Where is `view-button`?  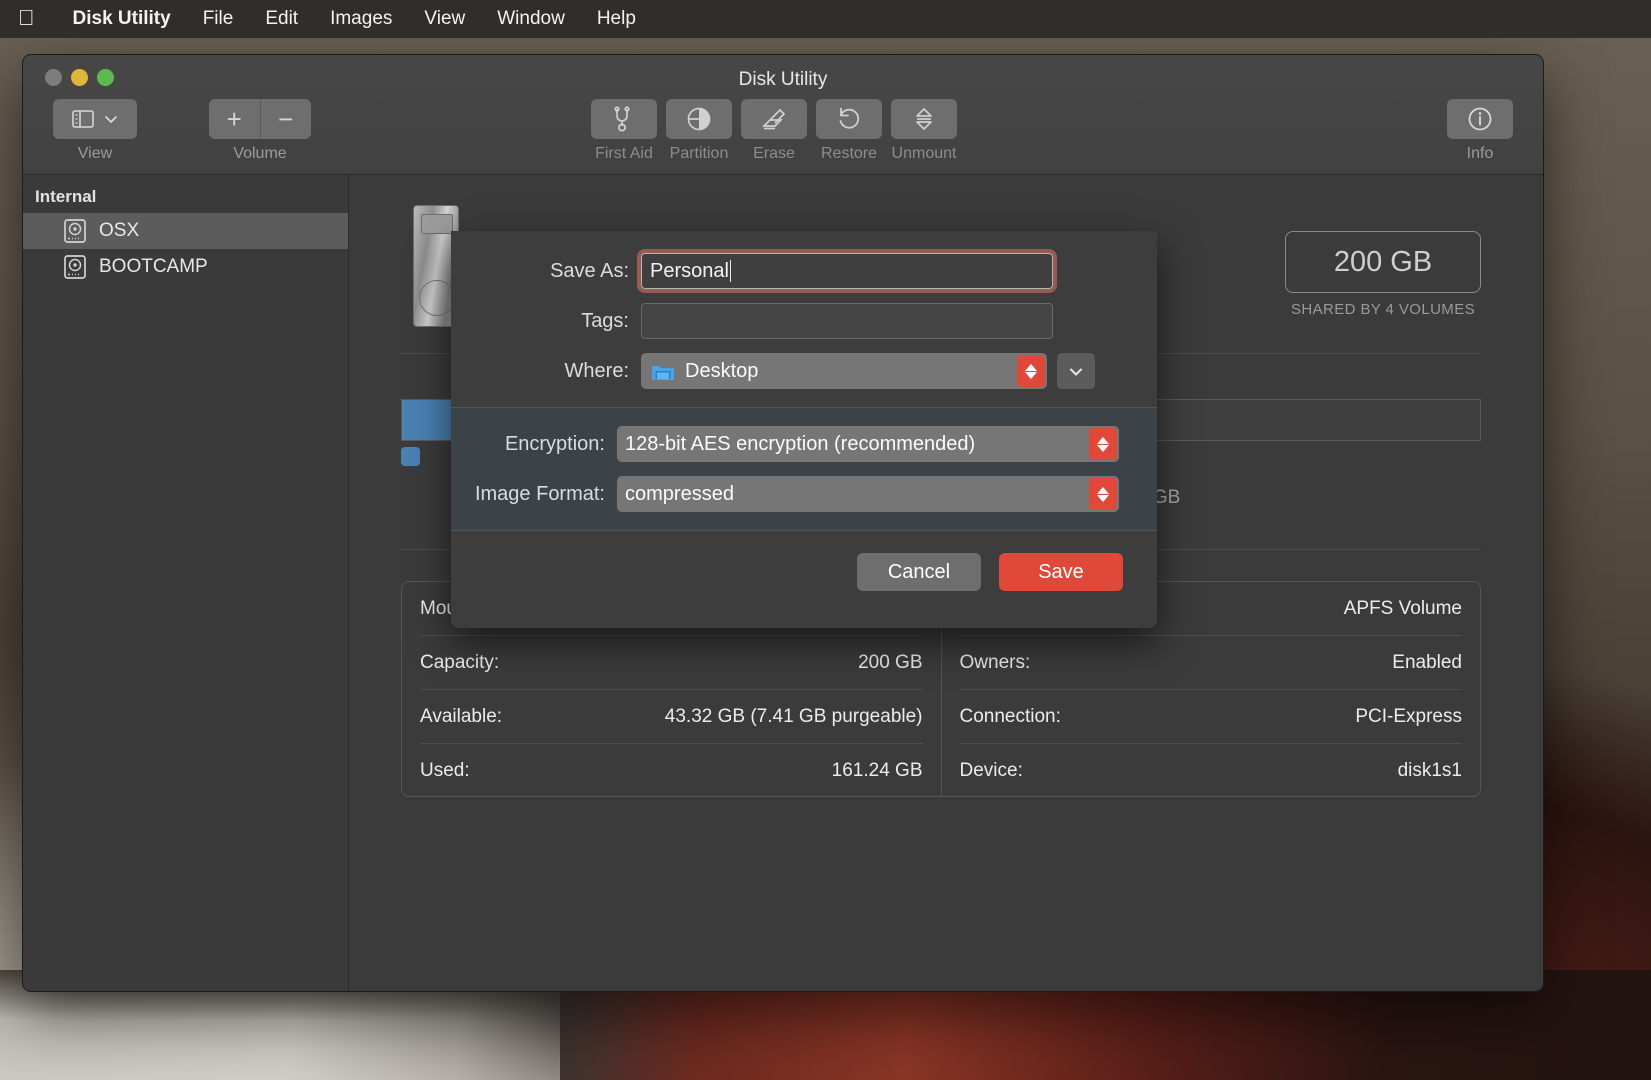 view-button is located at coordinates (95, 119).